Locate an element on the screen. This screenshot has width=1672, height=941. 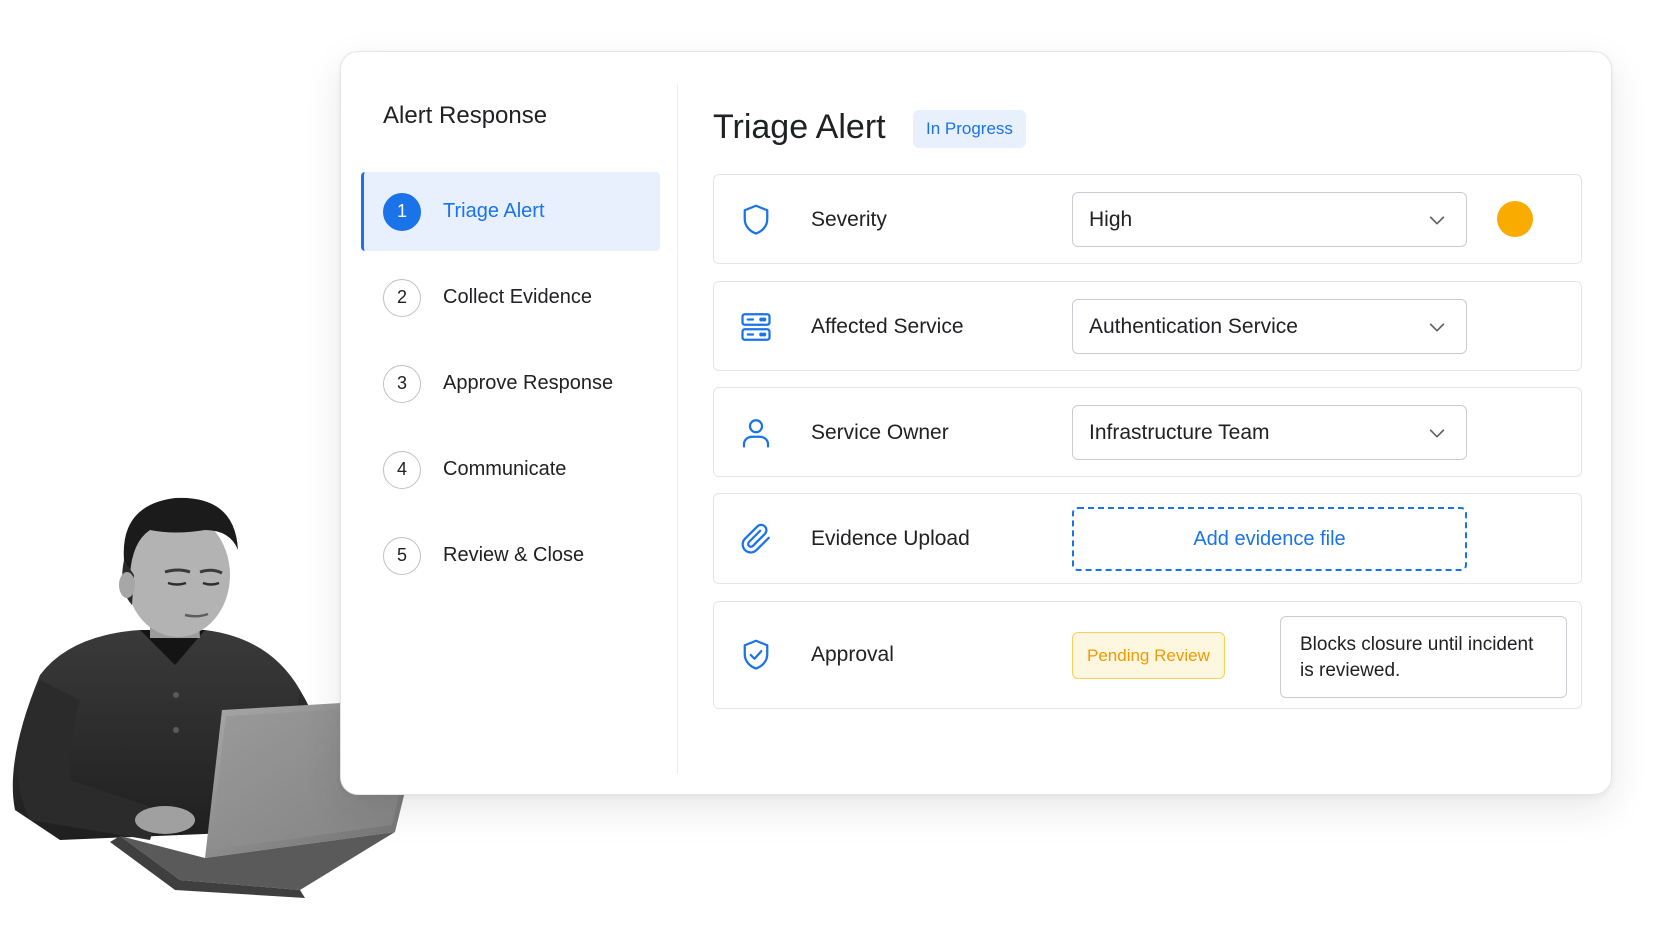
affected-service-label: Affected Service is located at coordinates (887, 326).